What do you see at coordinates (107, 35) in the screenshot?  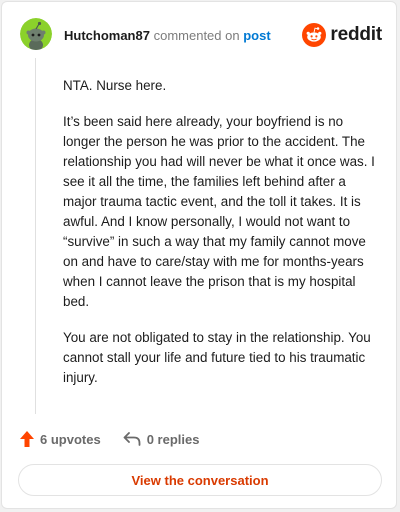 I see `username: Hutchoman87` at bounding box center [107, 35].